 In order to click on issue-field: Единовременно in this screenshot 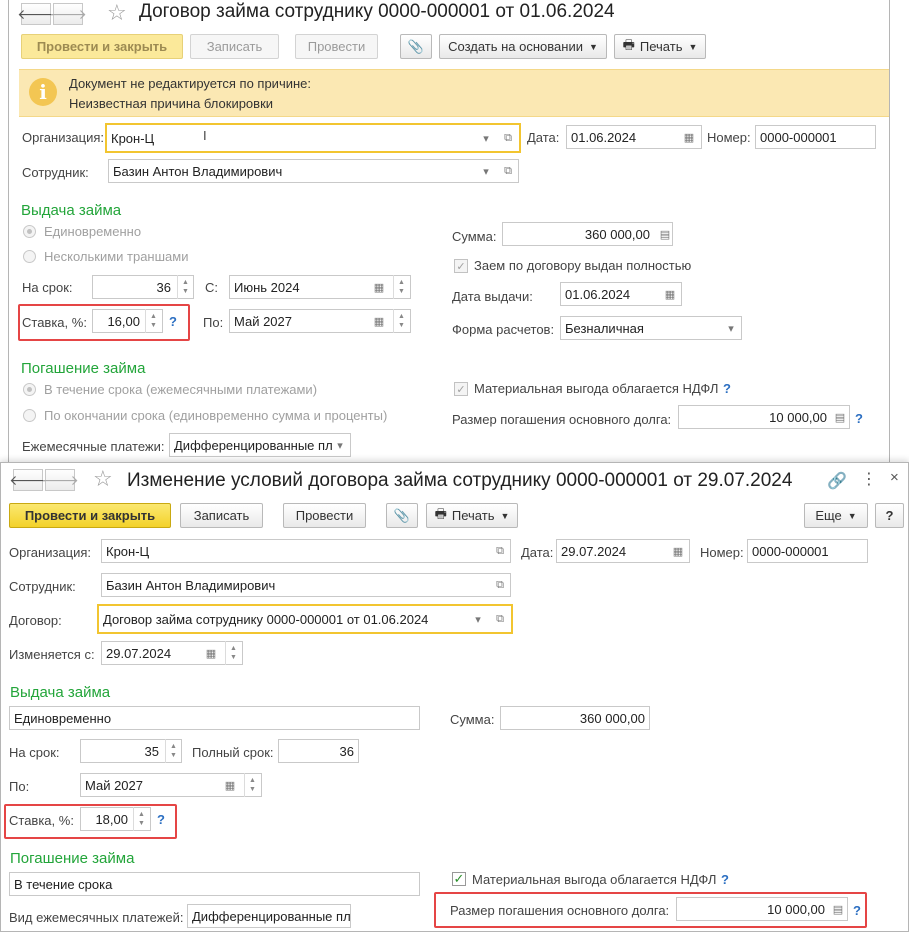, I will do `click(214, 718)`.